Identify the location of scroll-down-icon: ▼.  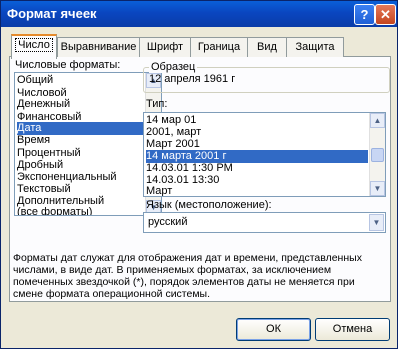
(377, 188).